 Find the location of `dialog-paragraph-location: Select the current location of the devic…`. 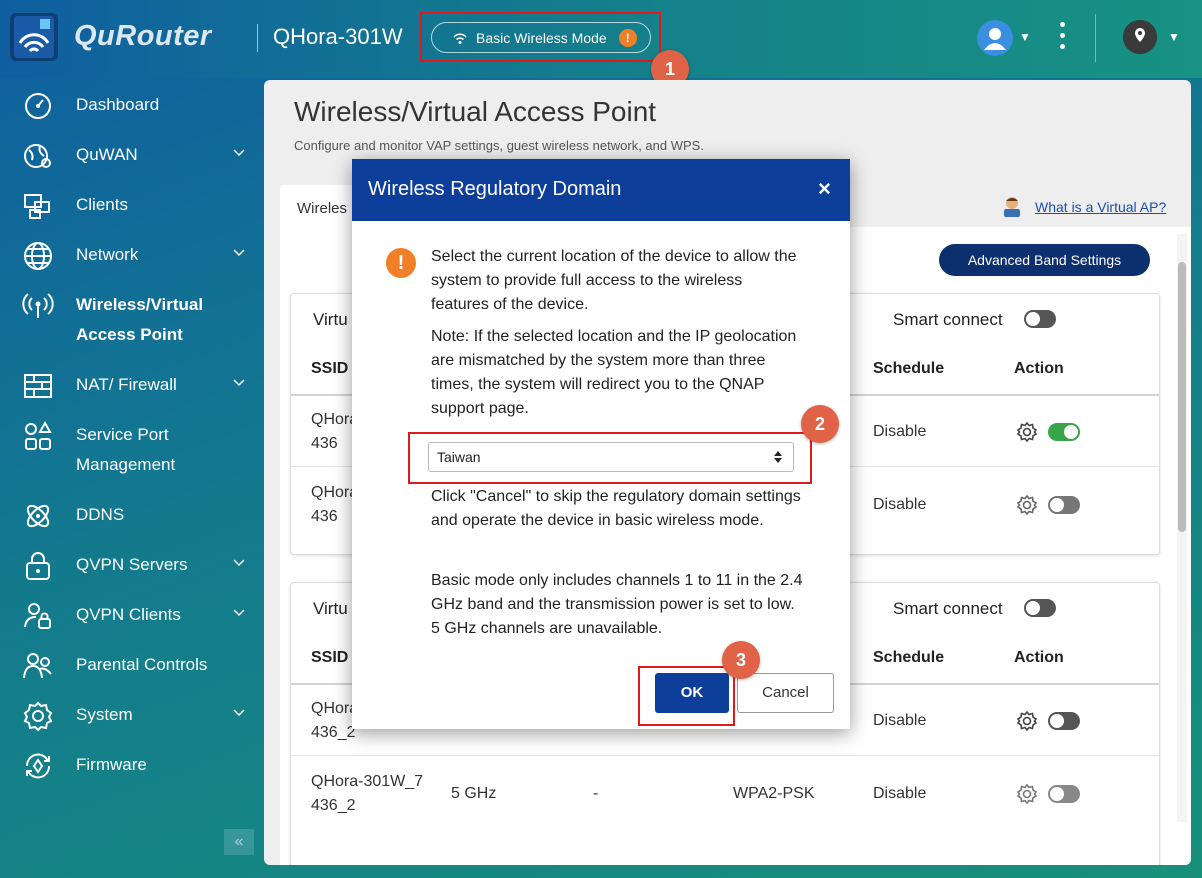

dialog-paragraph-location: Select the current location of the devic… is located at coordinates (614, 280).